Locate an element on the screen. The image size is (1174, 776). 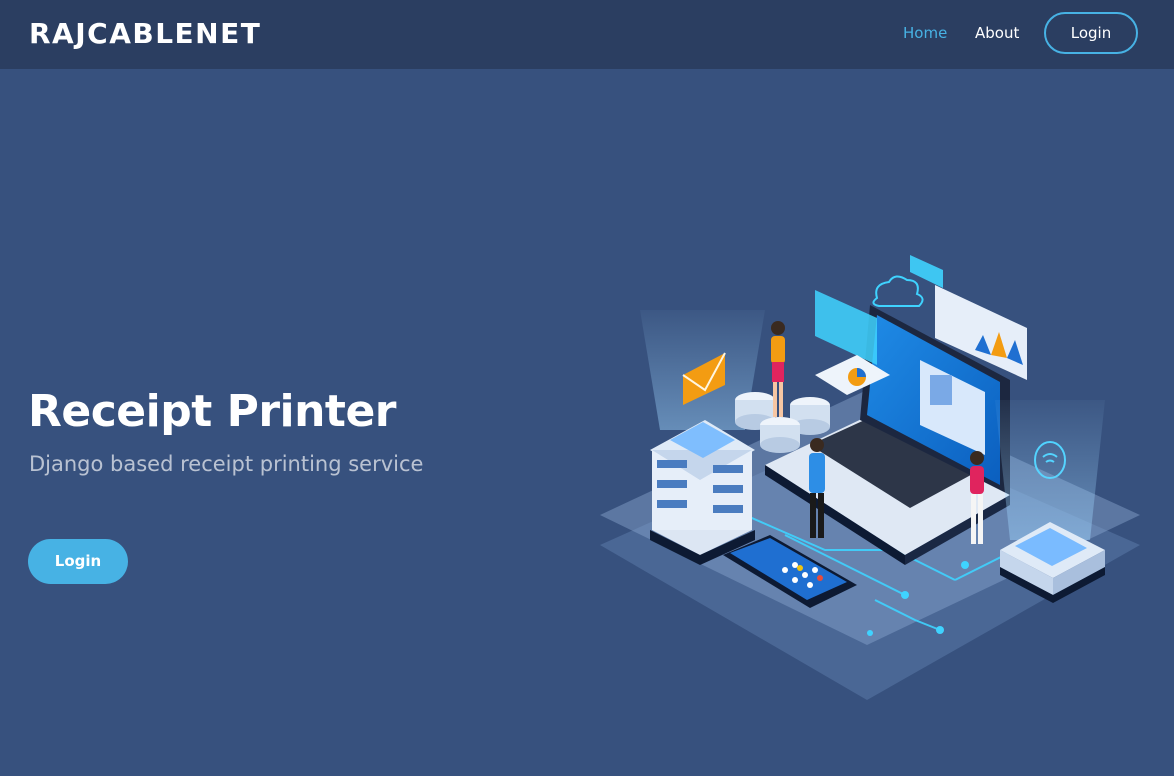
light-beam-right is located at coordinates (1050, 470).